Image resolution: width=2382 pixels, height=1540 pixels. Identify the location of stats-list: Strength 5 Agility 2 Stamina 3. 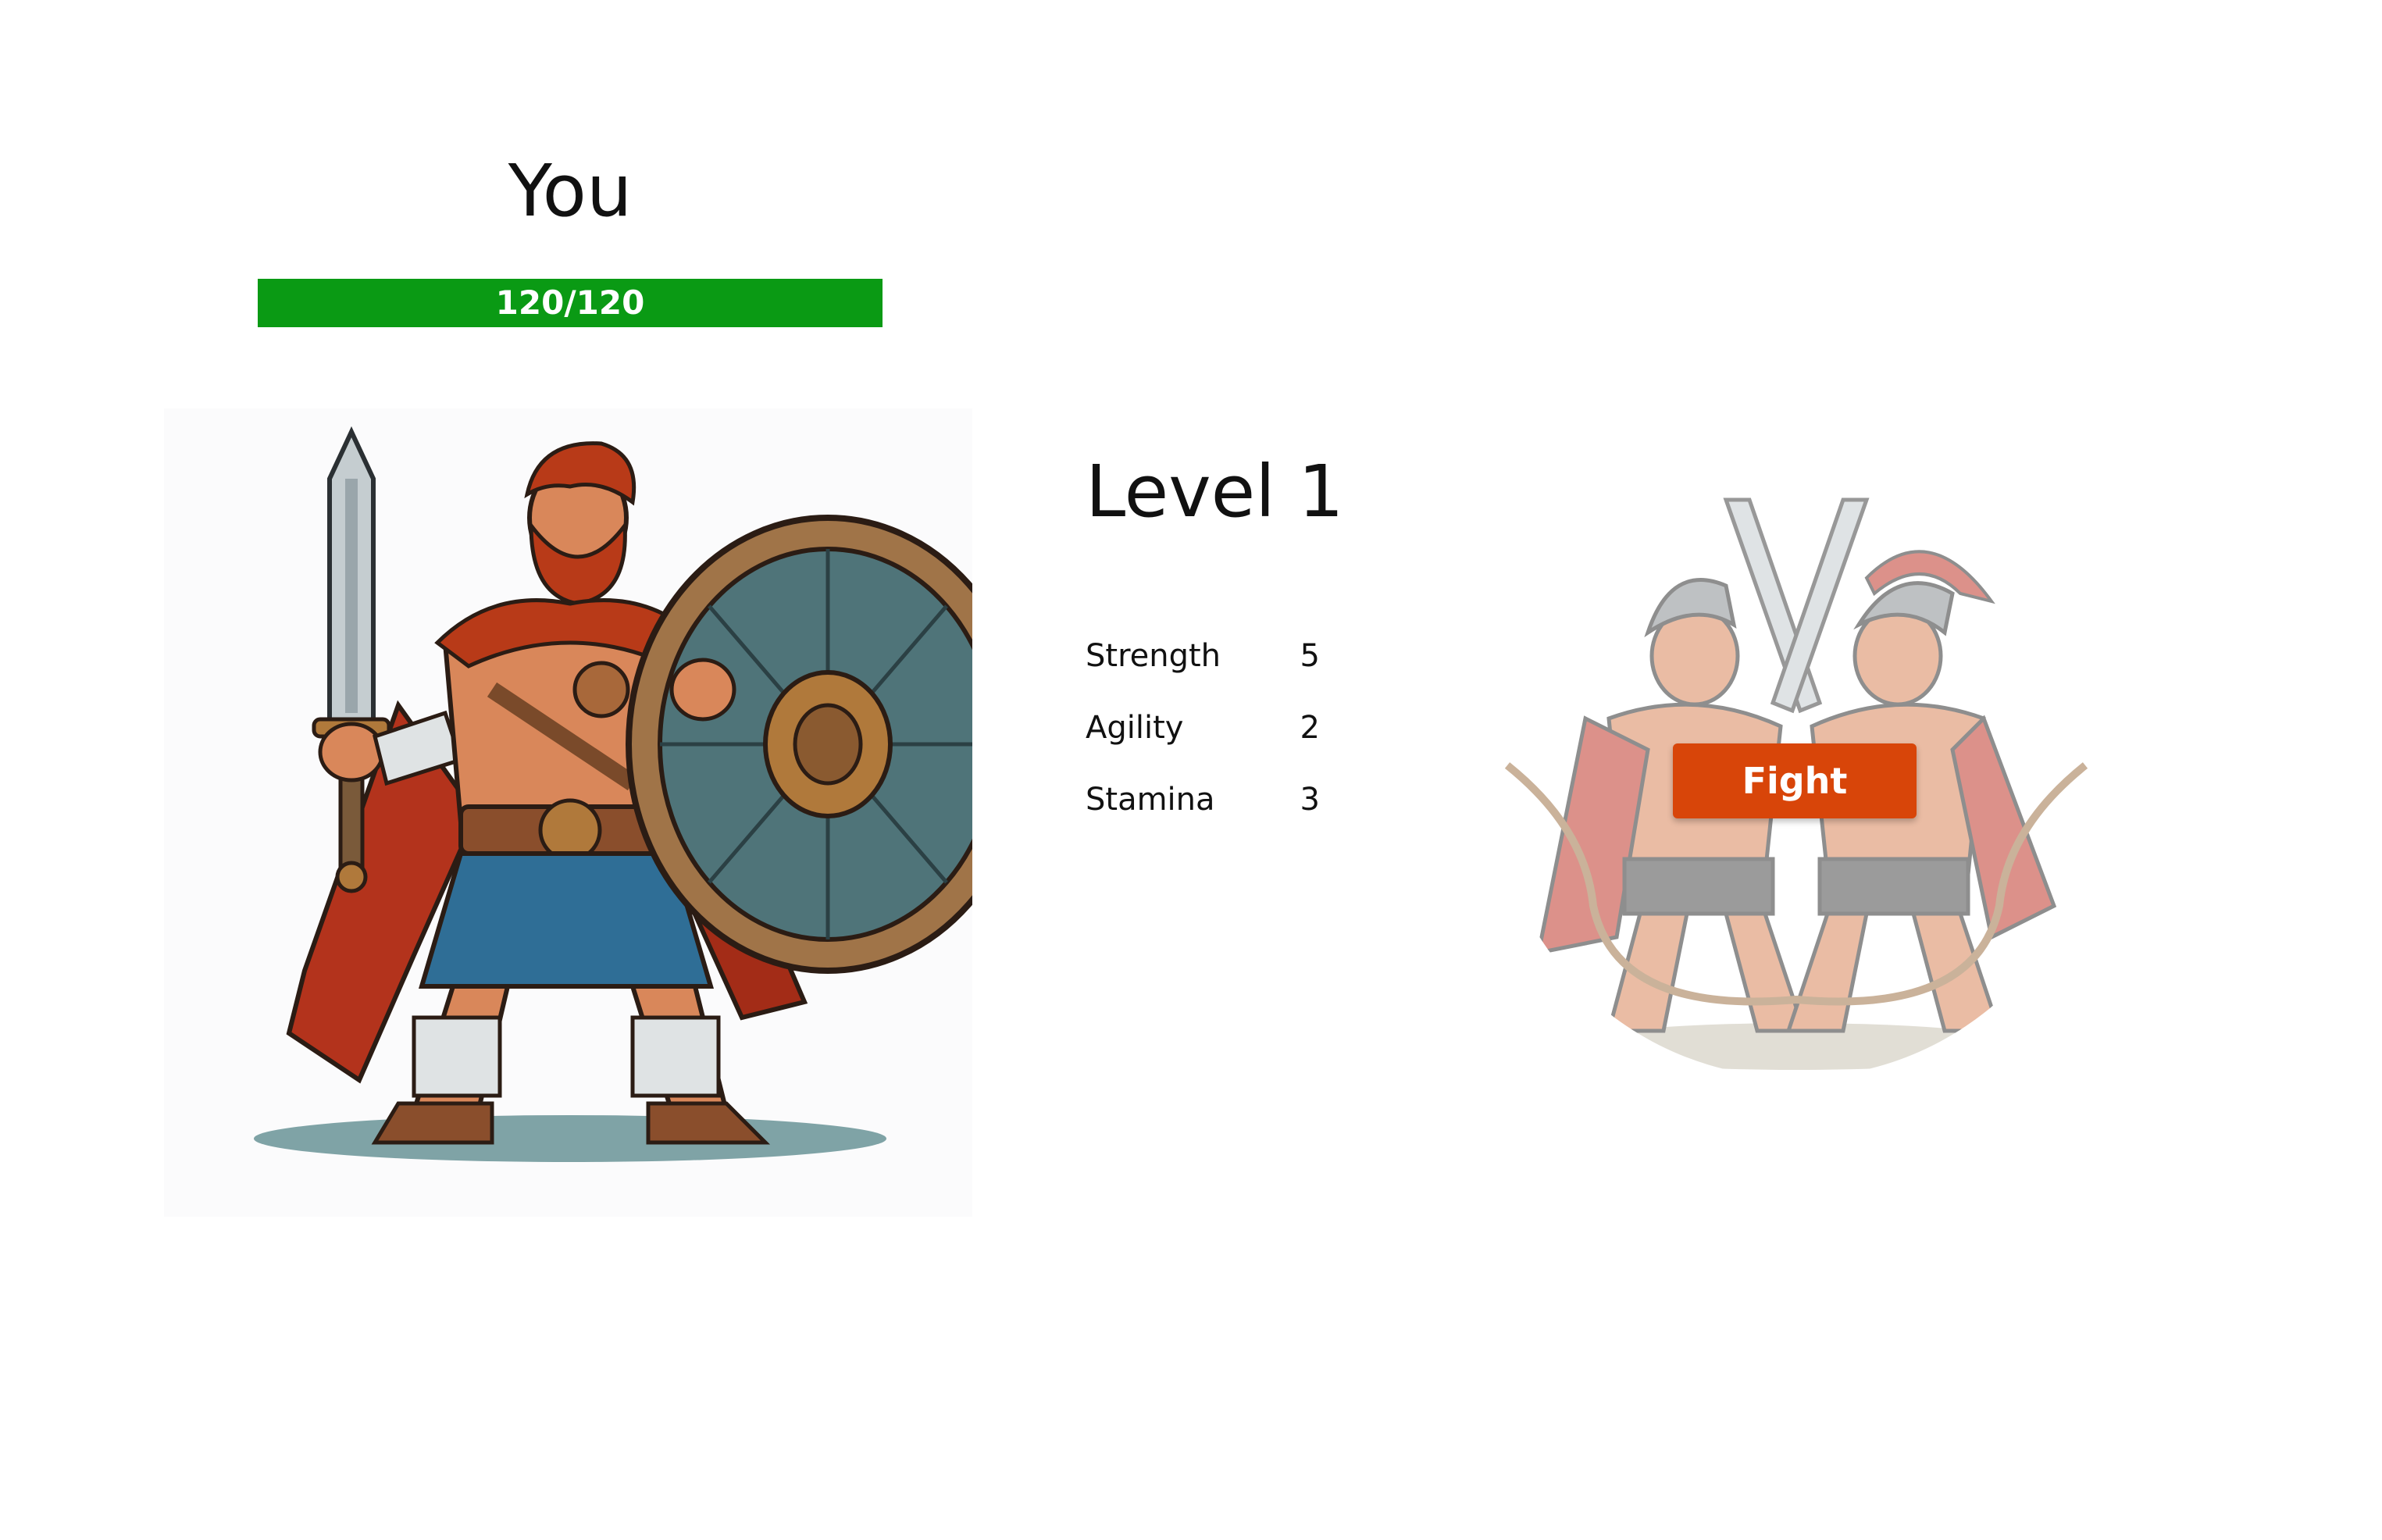
(1203, 740).